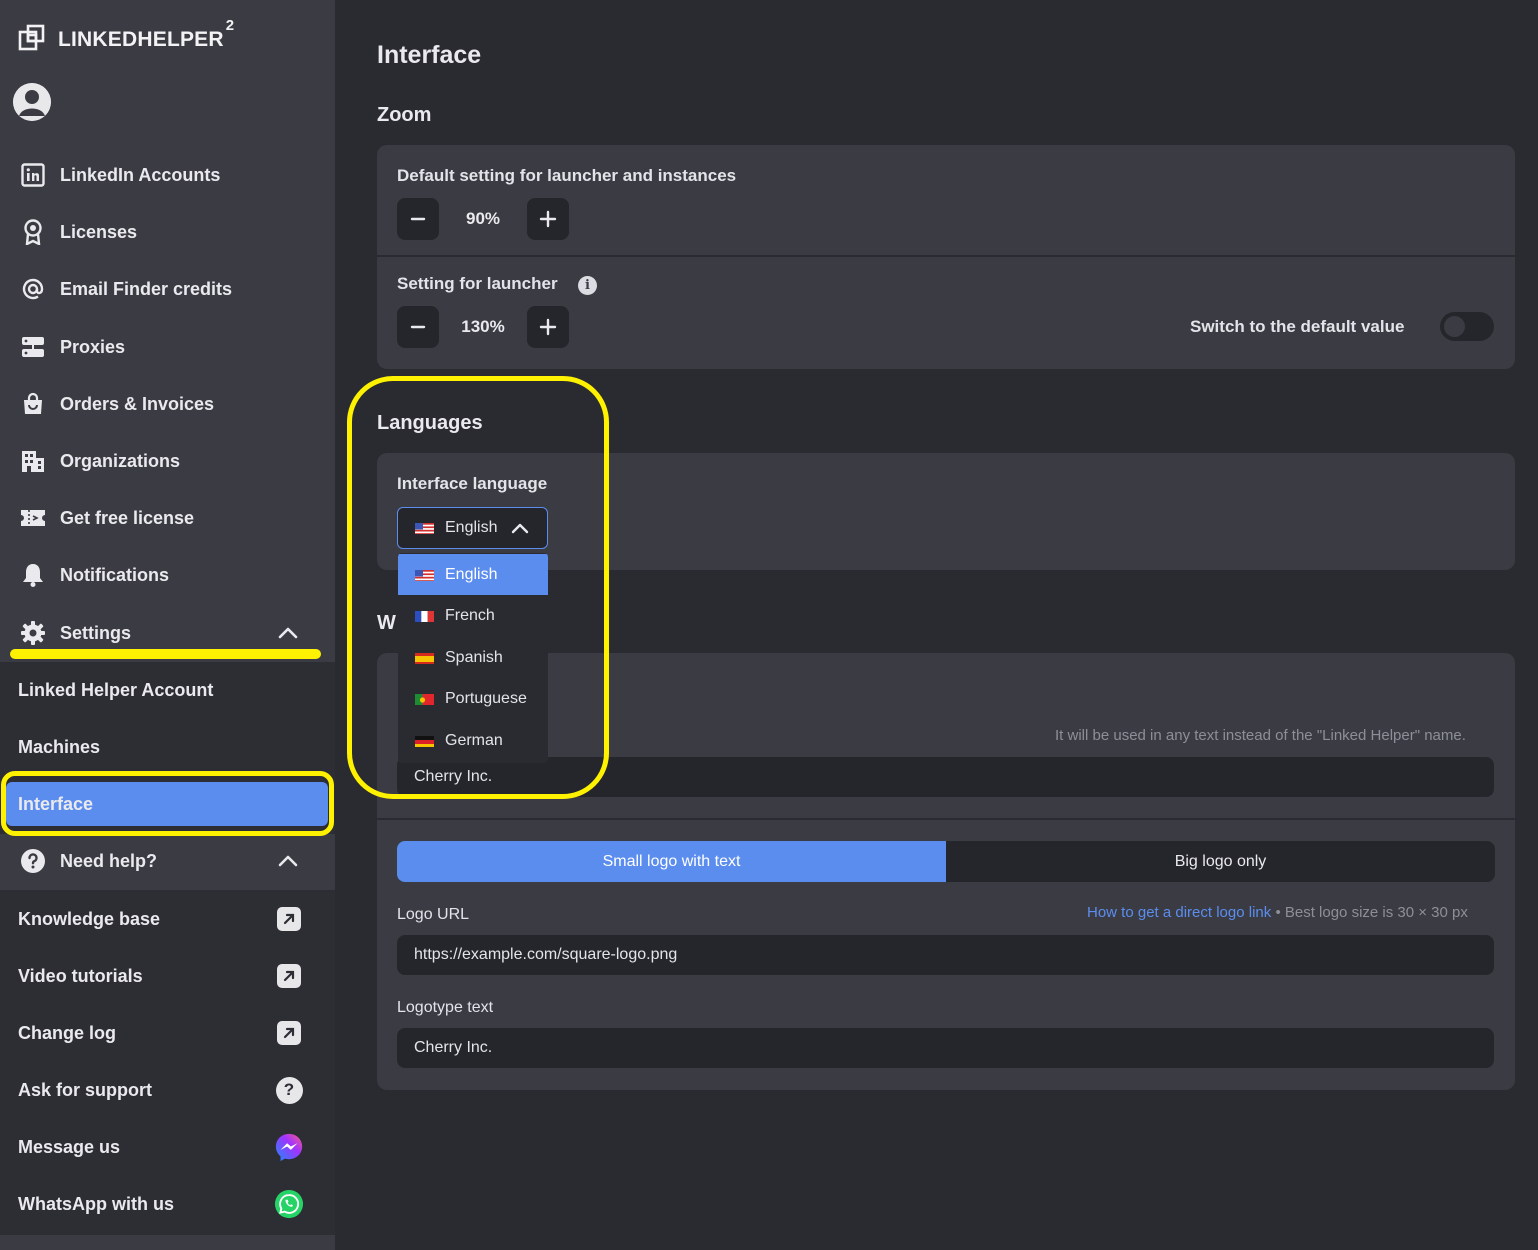 The height and width of the screenshot is (1250, 1538). Describe the element at coordinates (1220, 861) in the screenshot. I see `logo-mode-big-logo-only: Big logo only` at that location.